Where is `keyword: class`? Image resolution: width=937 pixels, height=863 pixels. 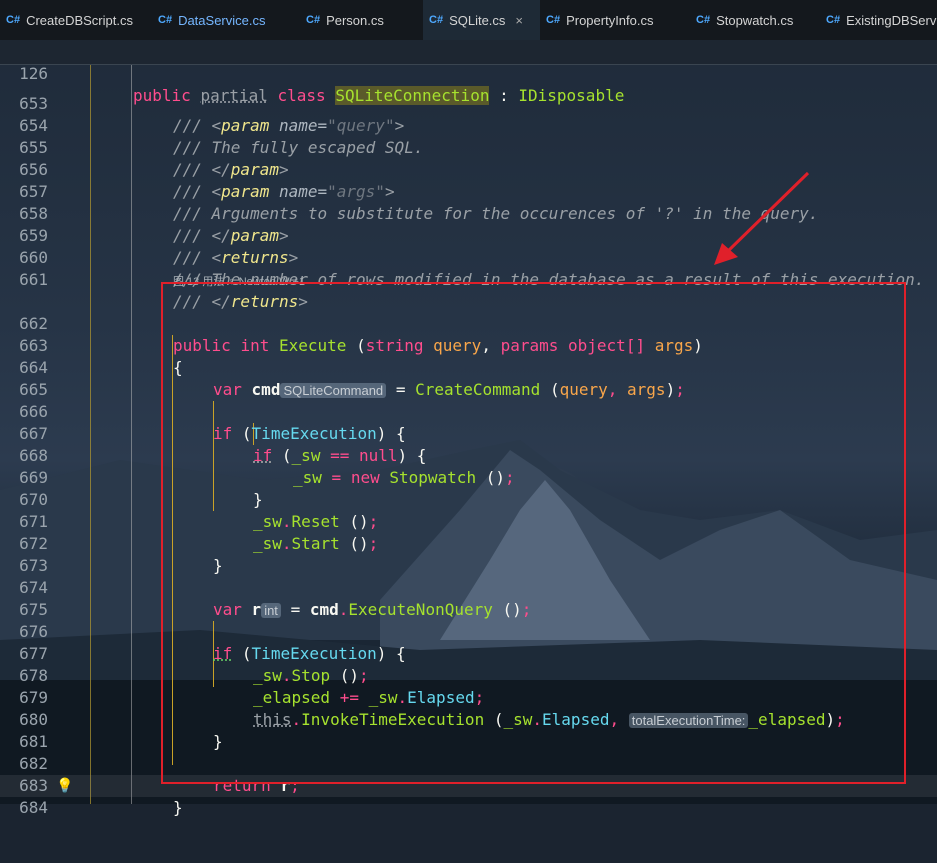
keyword: class is located at coordinates (302, 95).